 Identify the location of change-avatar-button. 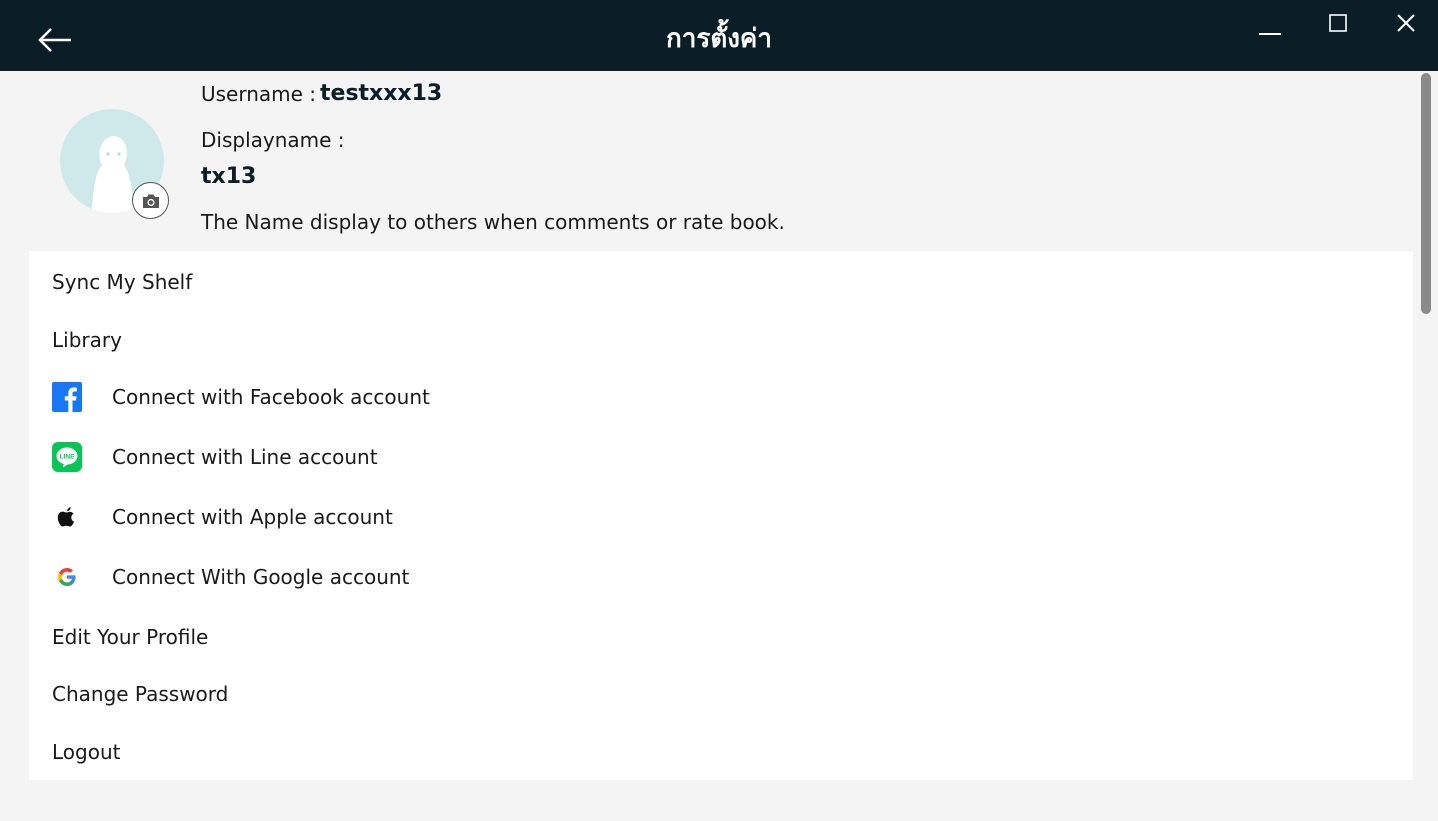
(150, 200).